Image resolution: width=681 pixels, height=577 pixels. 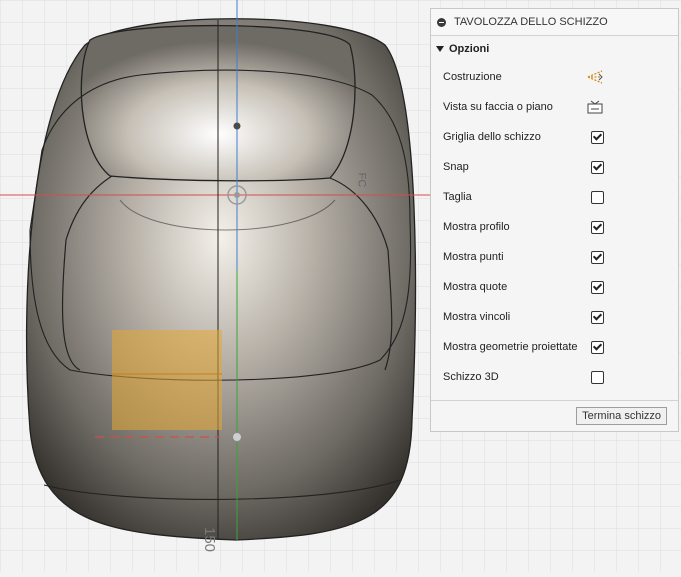 I want to click on collapse-icon, so click(x=441, y=22).